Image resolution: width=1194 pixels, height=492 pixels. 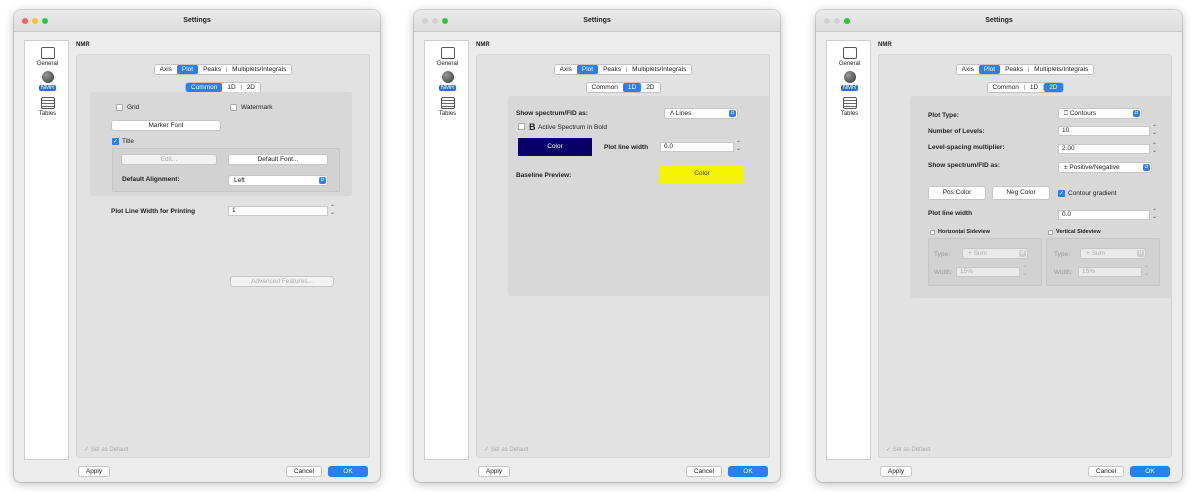 What do you see at coordinates (544, 175) in the screenshot?
I see `baseline-label: Baseline Preview:` at bounding box center [544, 175].